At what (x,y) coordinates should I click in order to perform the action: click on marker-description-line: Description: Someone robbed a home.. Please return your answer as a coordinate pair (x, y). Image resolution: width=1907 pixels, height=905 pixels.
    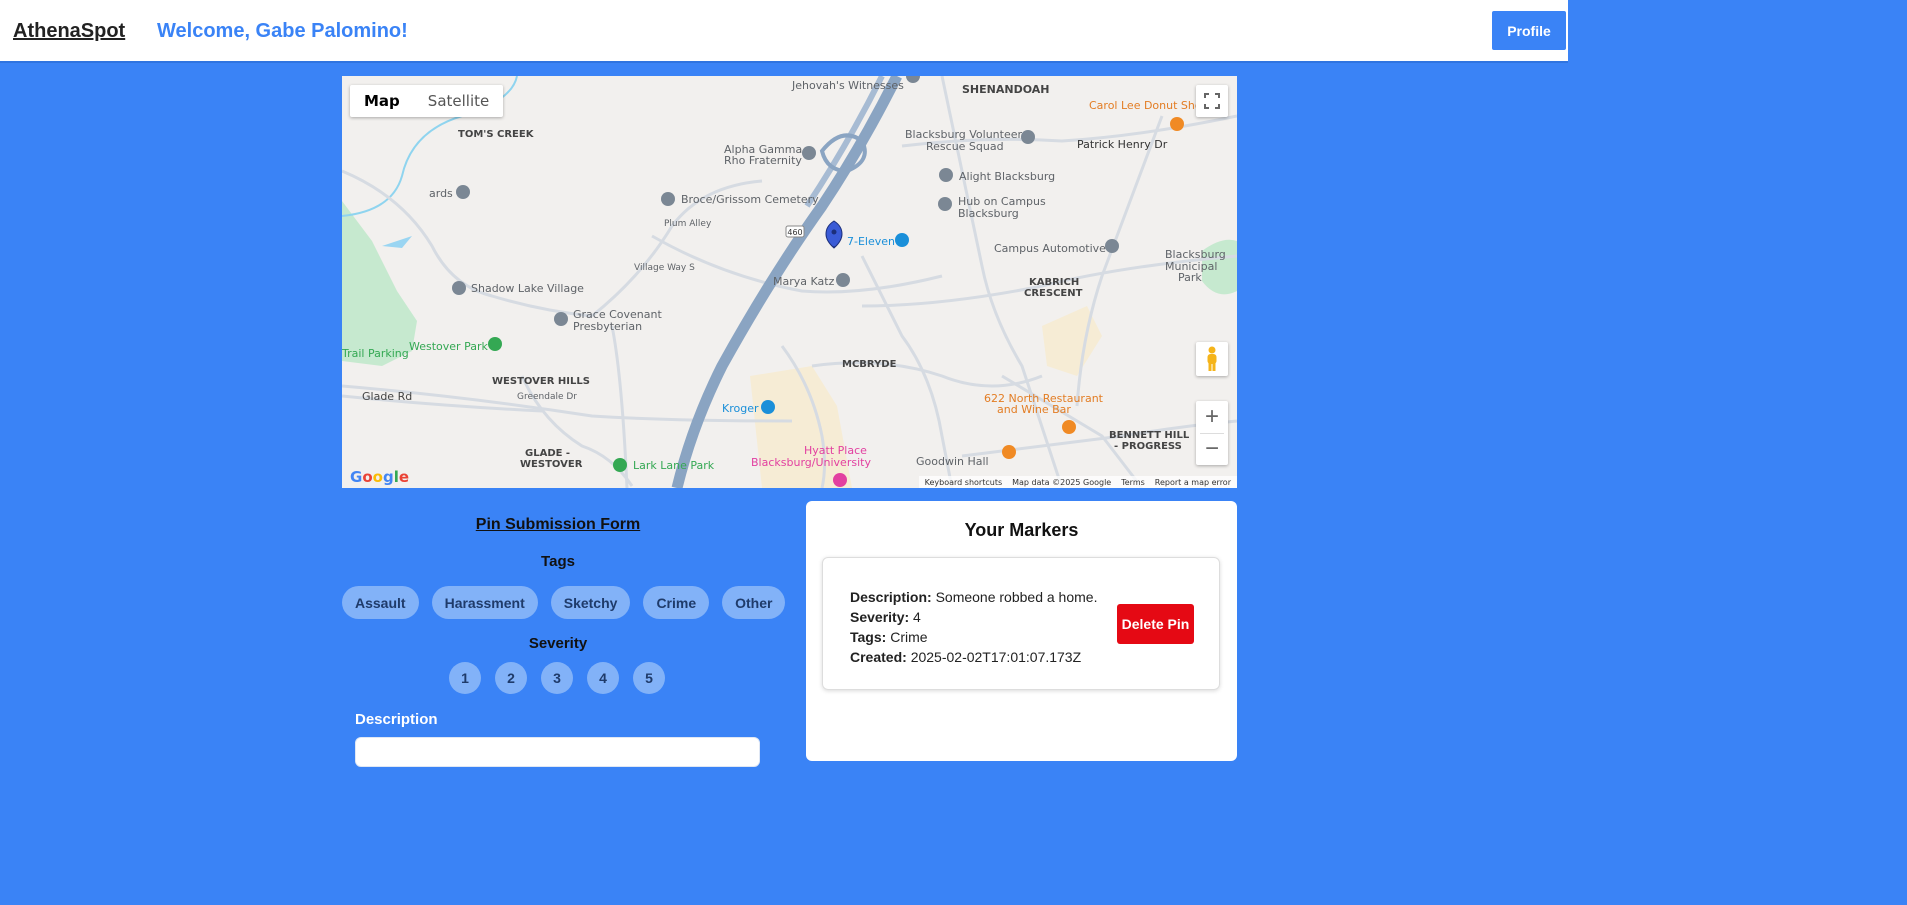
    Looking at the image, I should click on (973, 597).